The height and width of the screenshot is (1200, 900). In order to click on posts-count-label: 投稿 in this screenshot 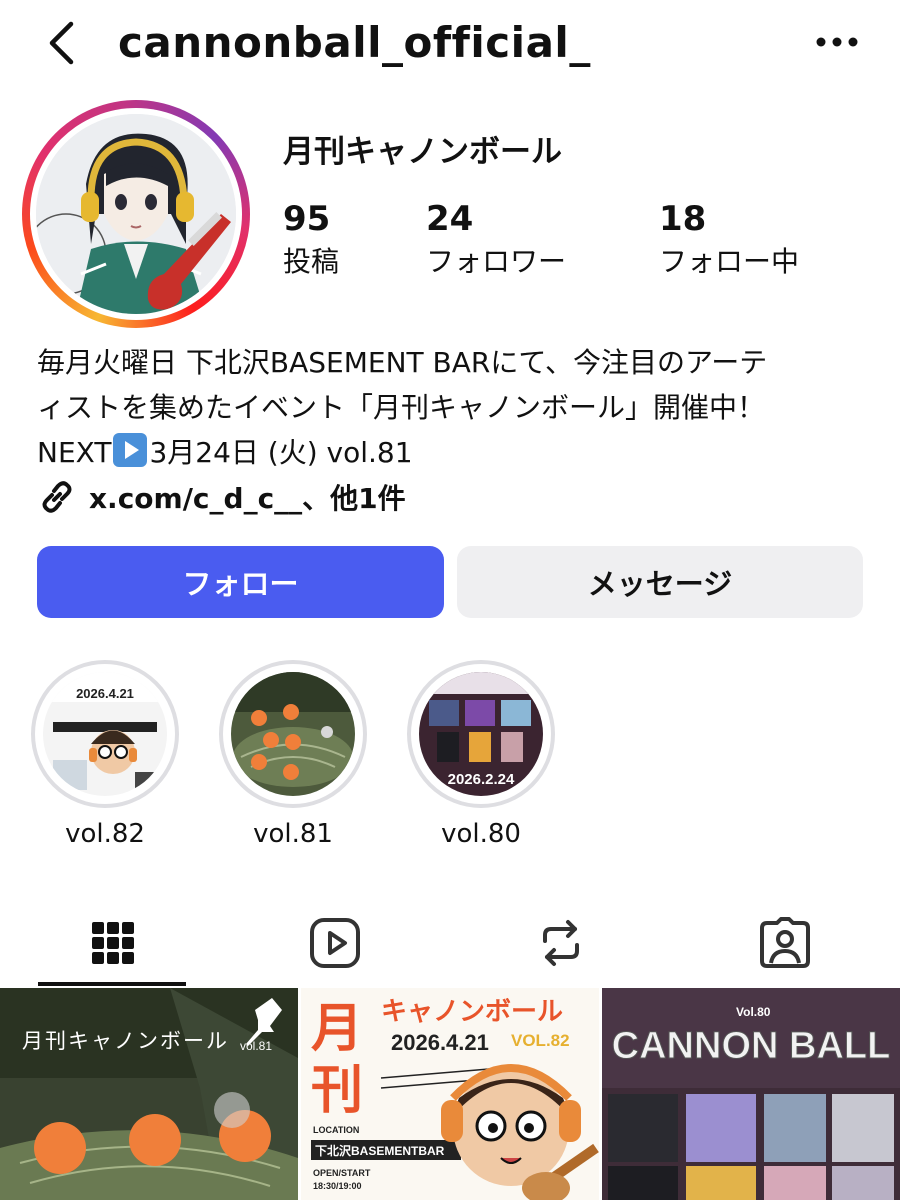, I will do `click(311, 261)`.